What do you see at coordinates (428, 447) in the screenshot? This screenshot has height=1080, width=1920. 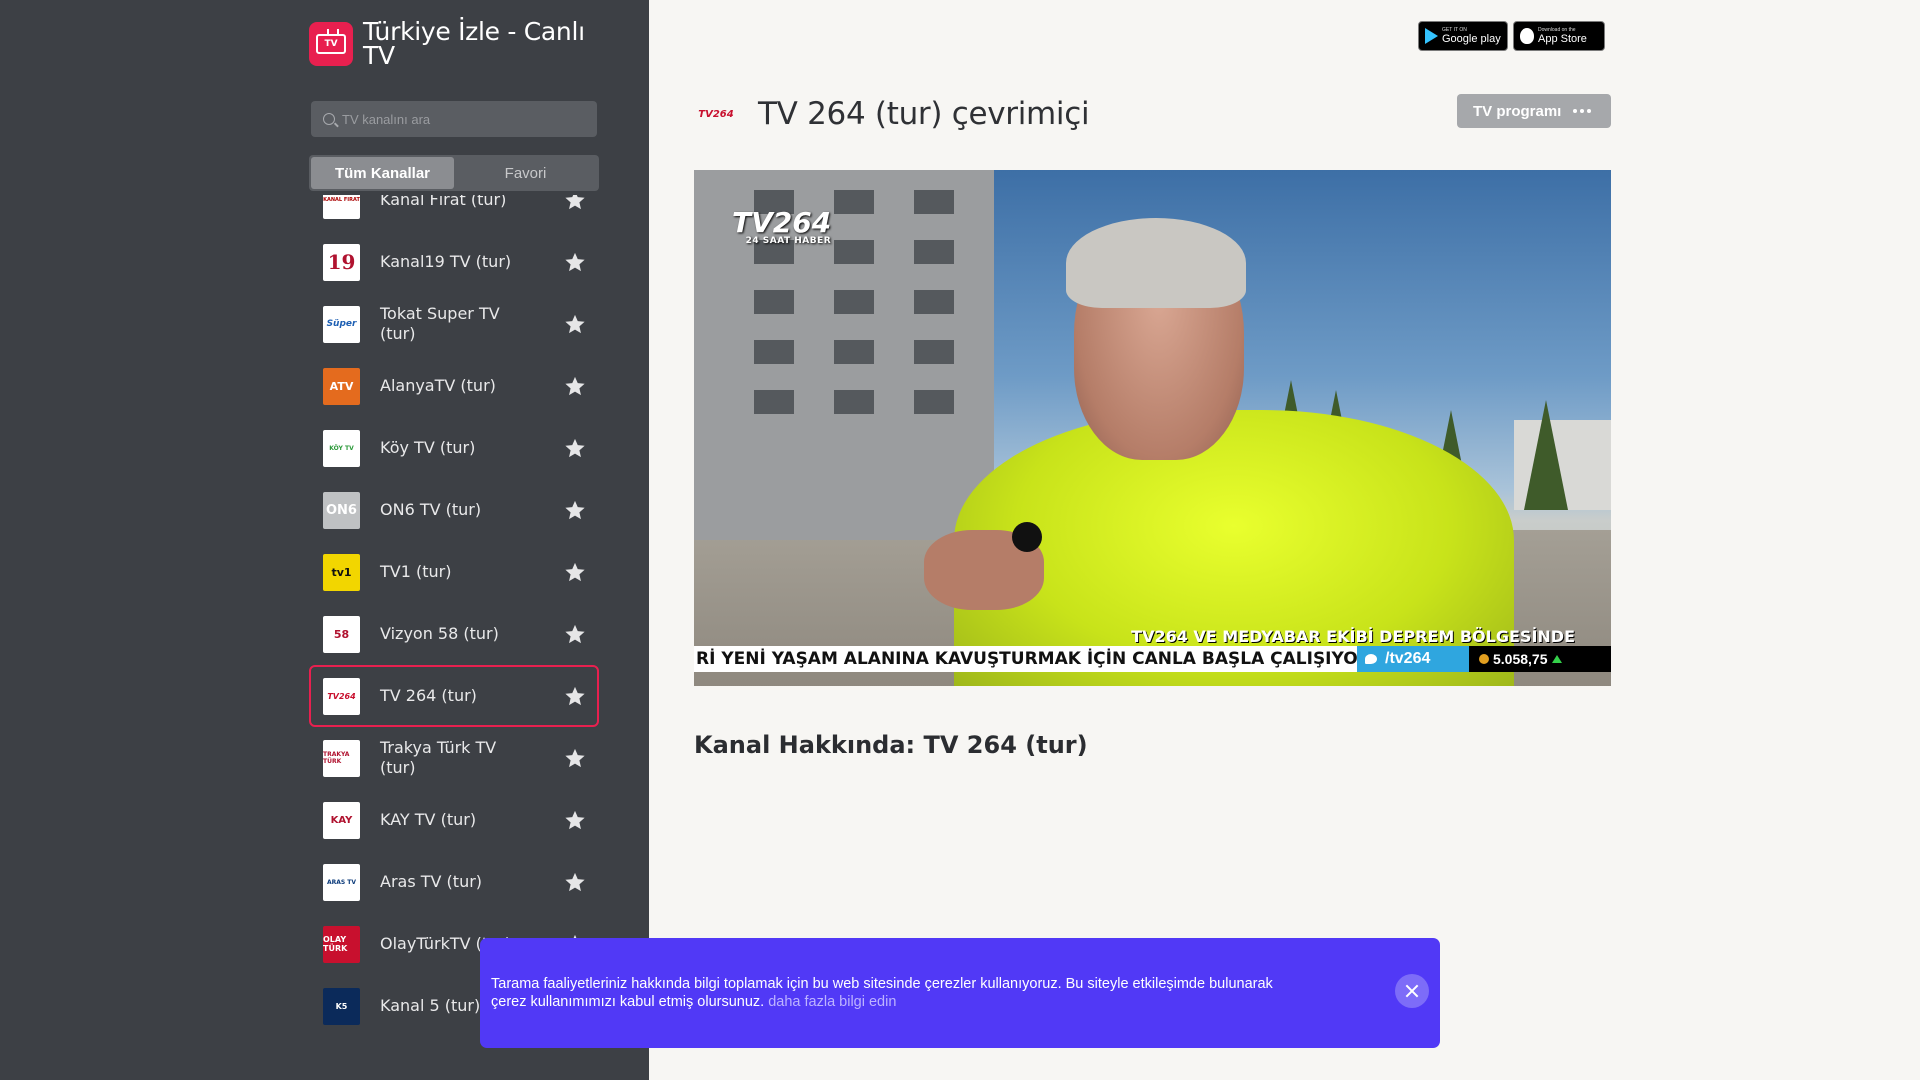 I see `channel-name: Köy TV (tur)` at bounding box center [428, 447].